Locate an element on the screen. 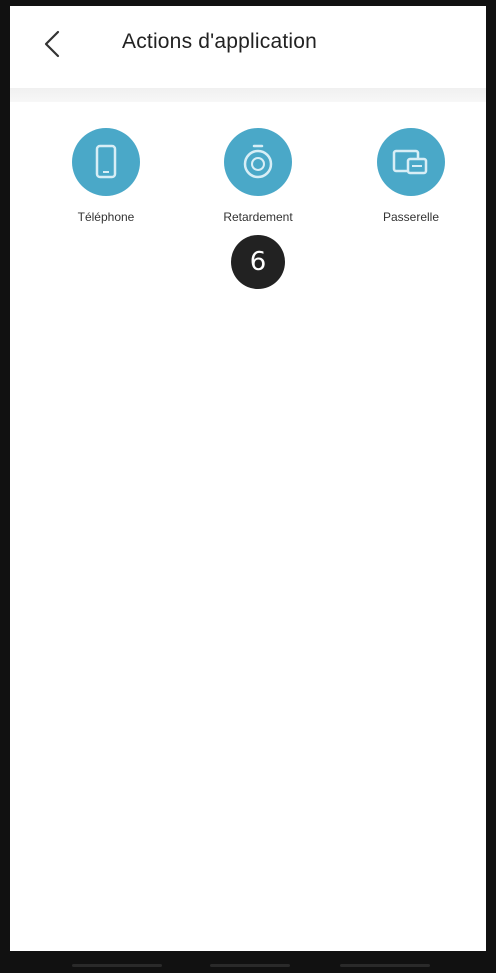 The height and width of the screenshot is (973, 496). phone-icon is located at coordinates (106, 161).